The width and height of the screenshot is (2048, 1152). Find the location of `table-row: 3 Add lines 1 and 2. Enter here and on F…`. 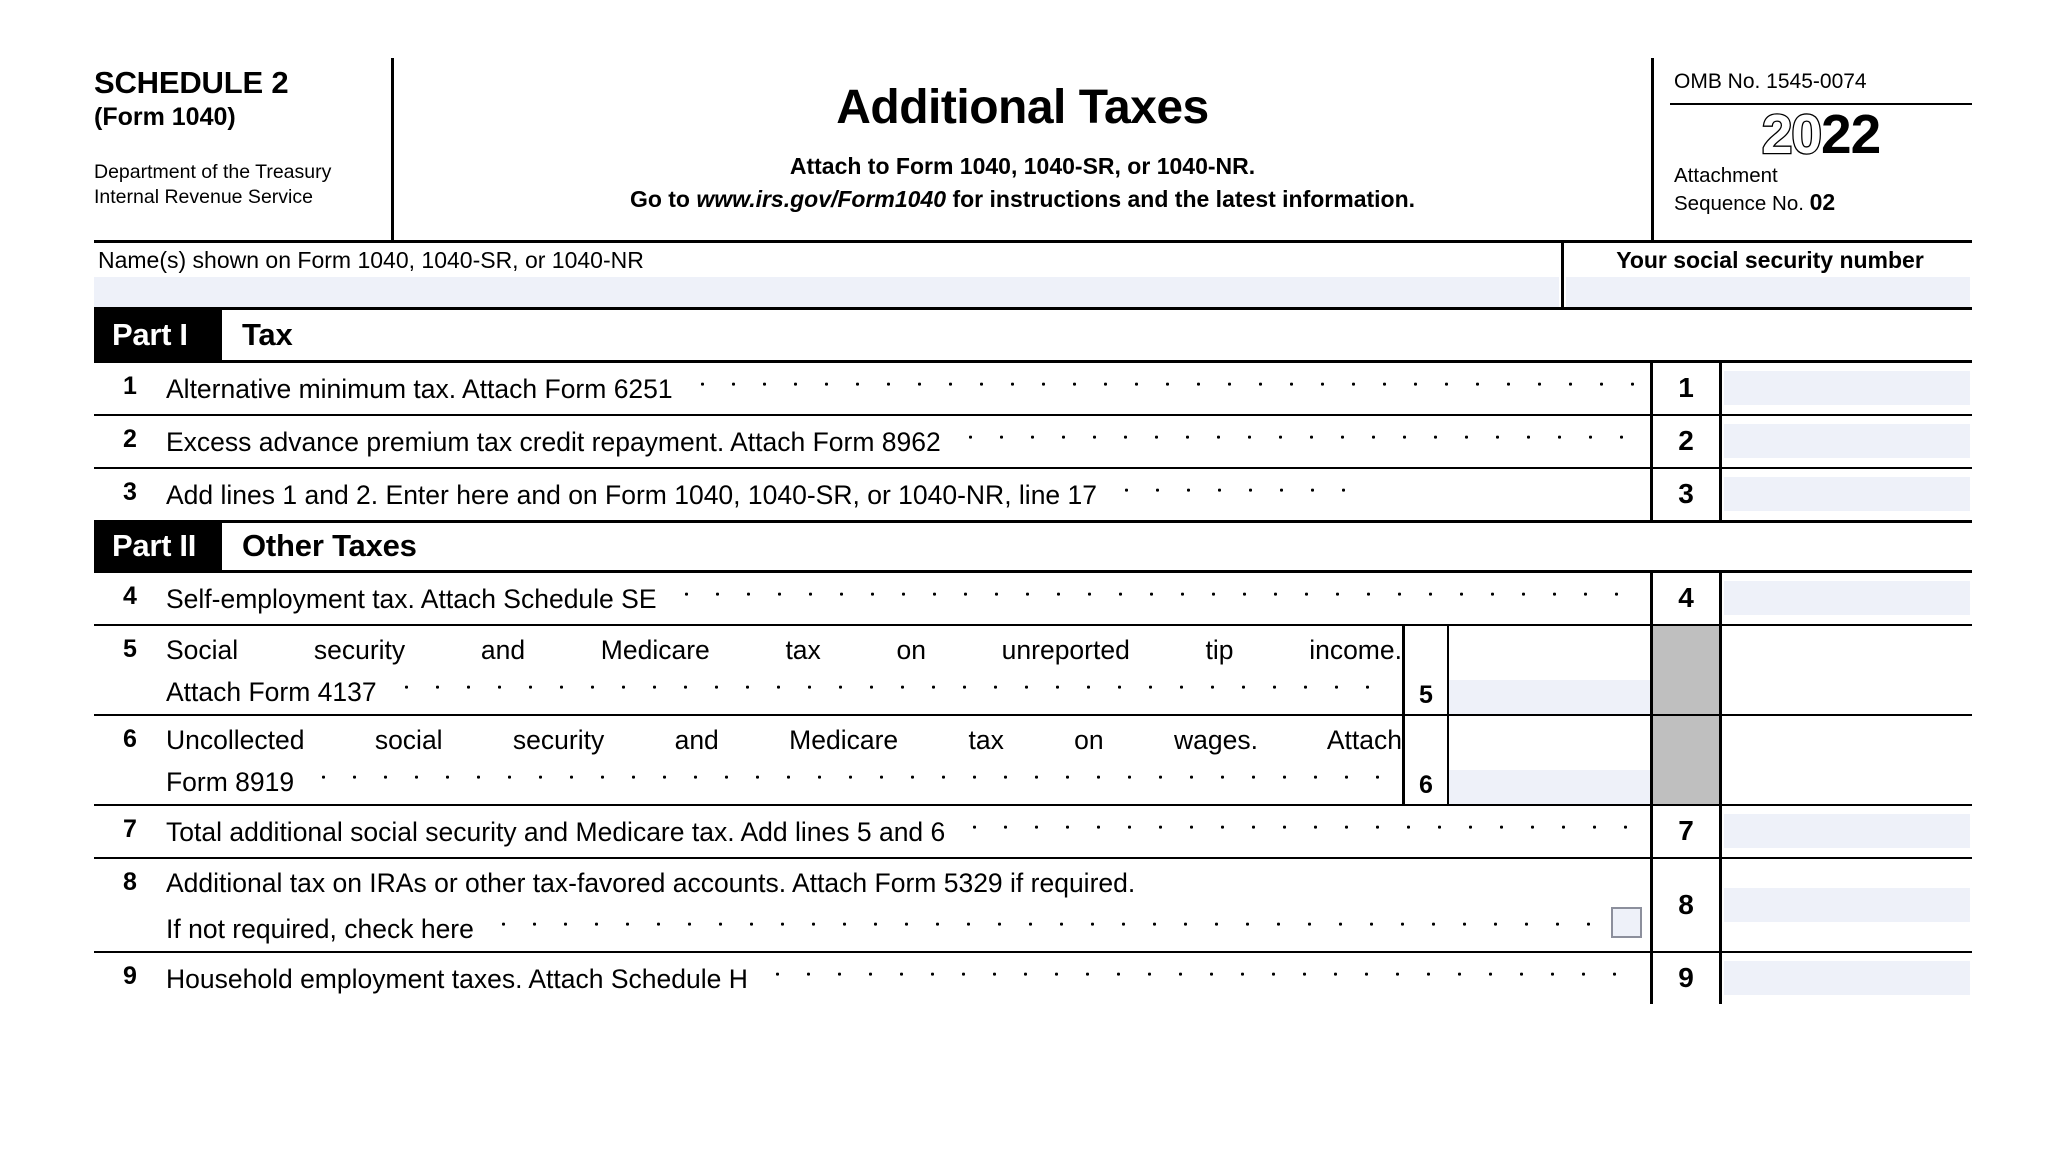

table-row: 3 Add lines 1 and 2. Enter here and on F… is located at coordinates (1033, 494).